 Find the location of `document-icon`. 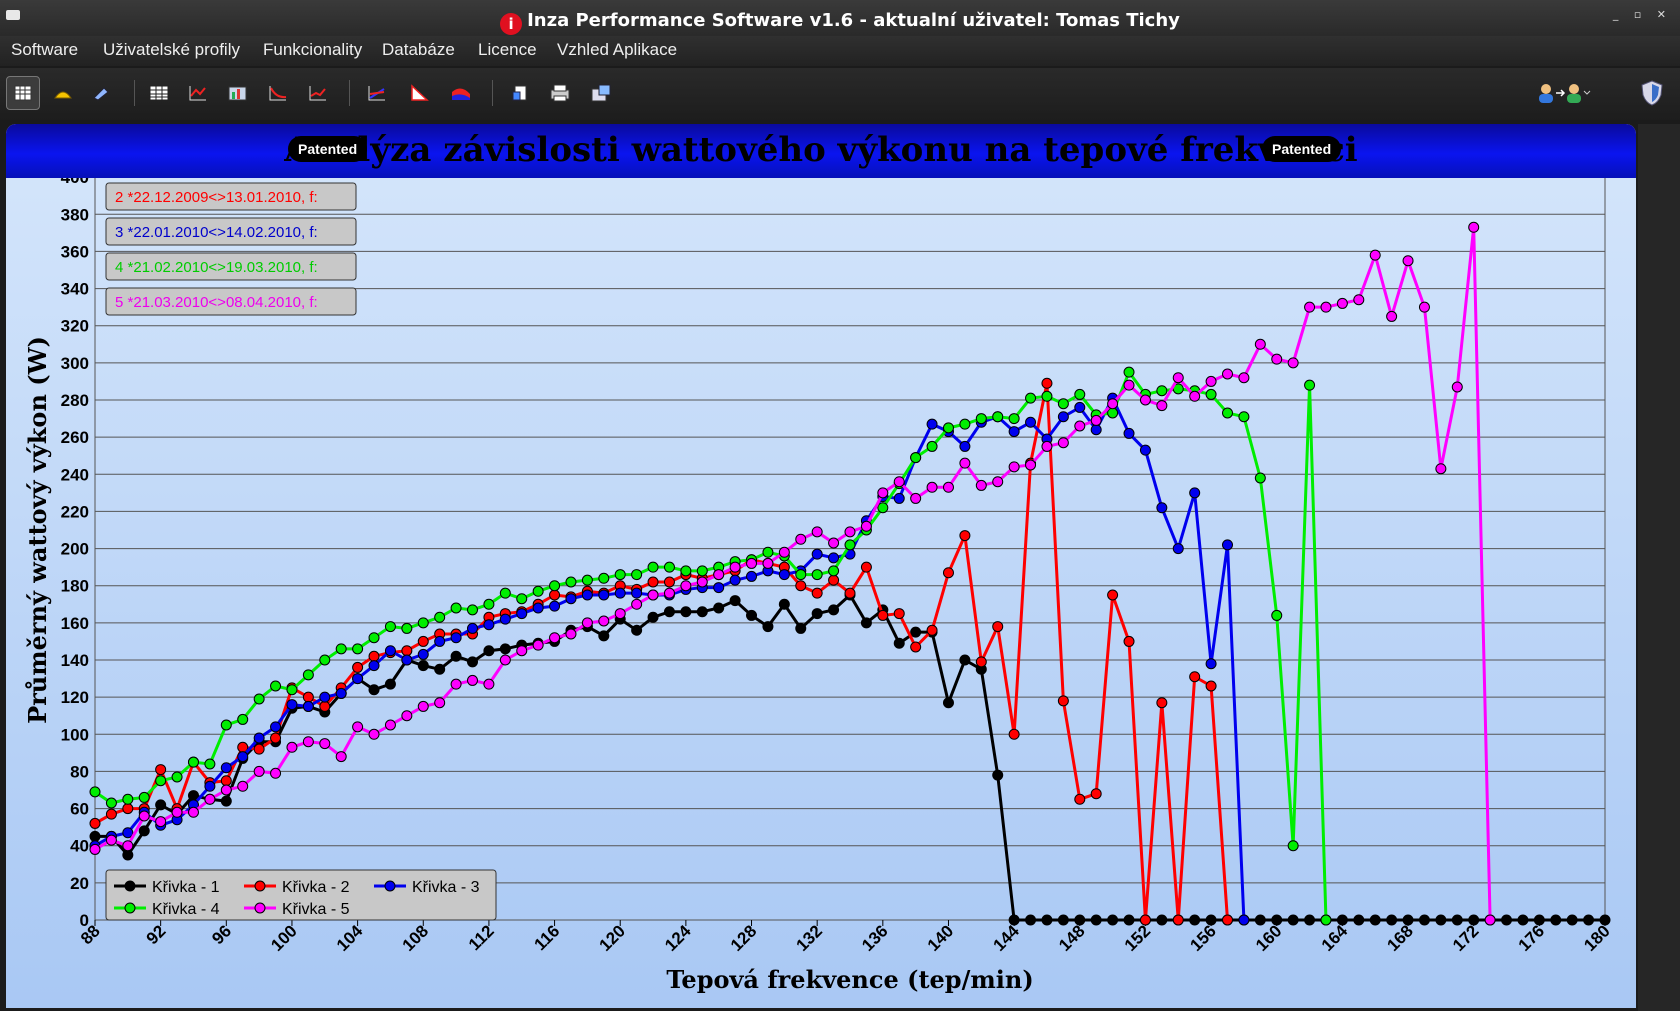

document-icon is located at coordinates (520, 93).